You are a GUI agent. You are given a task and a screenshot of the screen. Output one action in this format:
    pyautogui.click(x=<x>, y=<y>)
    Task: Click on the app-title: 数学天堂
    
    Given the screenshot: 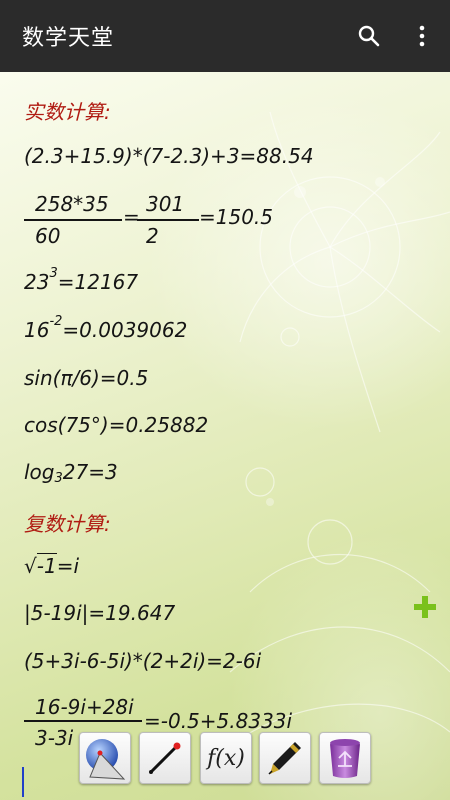 What is the action you would take?
    pyautogui.click(x=68, y=38)
    